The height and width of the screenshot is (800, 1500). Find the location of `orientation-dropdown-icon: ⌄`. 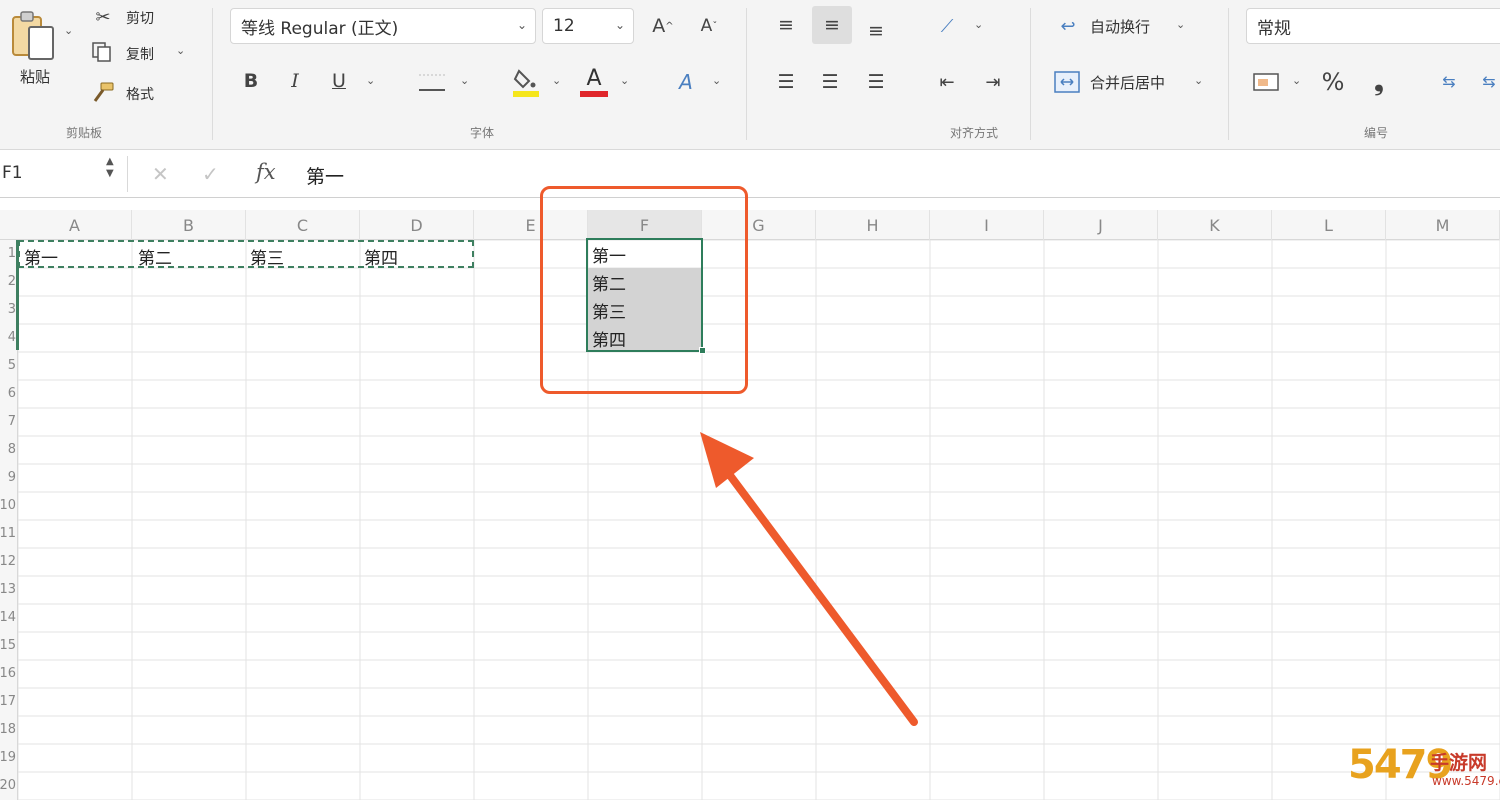

orientation-dropdown-icon: ⌄ is located at coordinates (978, 24).